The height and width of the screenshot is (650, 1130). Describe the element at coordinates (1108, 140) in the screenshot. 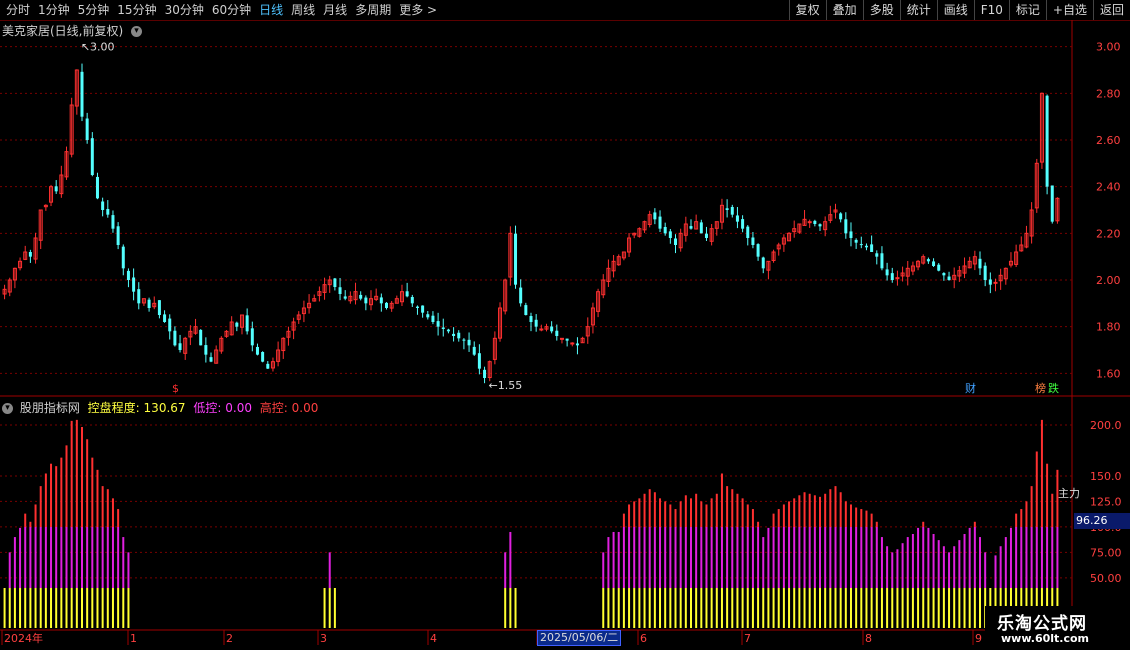

I see `y-tick-label: 2.60` at that location.